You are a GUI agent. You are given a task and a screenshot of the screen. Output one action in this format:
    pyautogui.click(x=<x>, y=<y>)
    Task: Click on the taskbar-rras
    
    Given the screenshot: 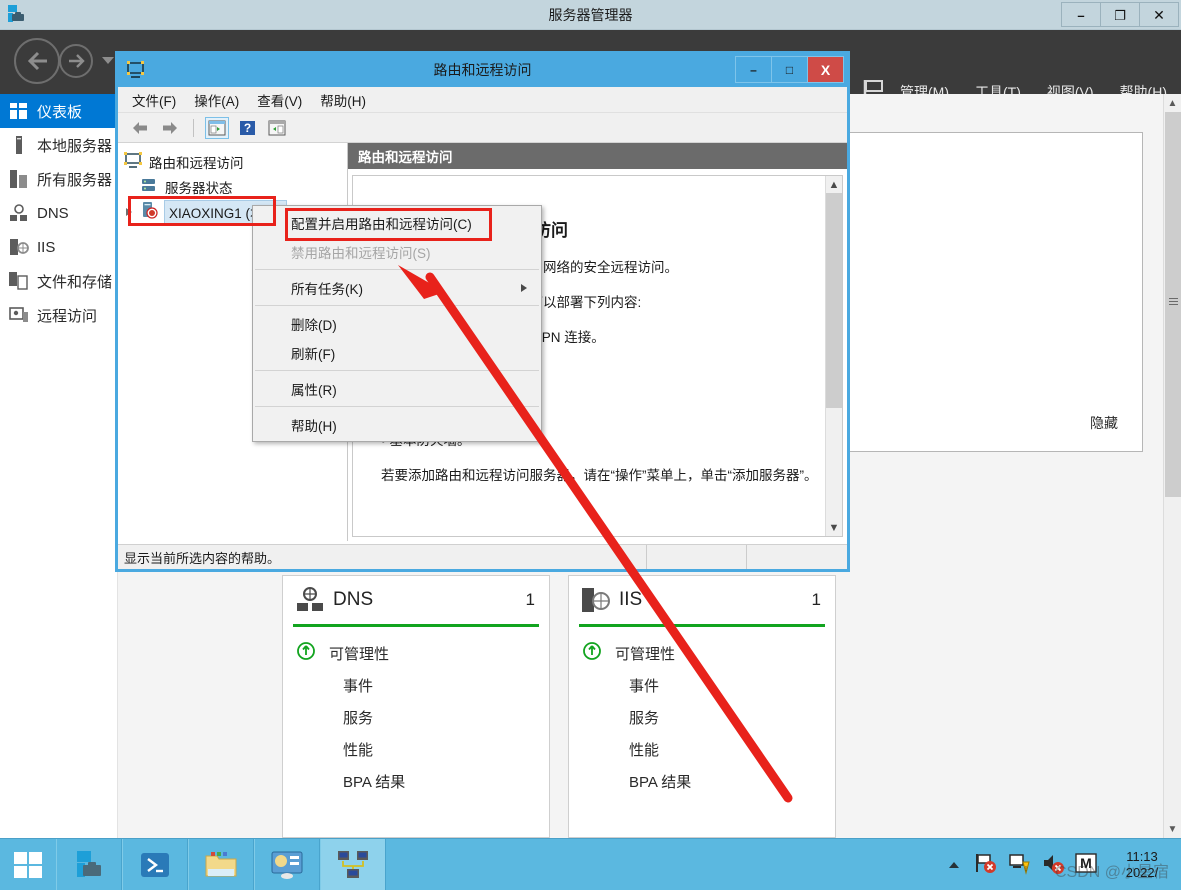 What is the action you would take?
    pyautogui.click(x=353, y=864)
    